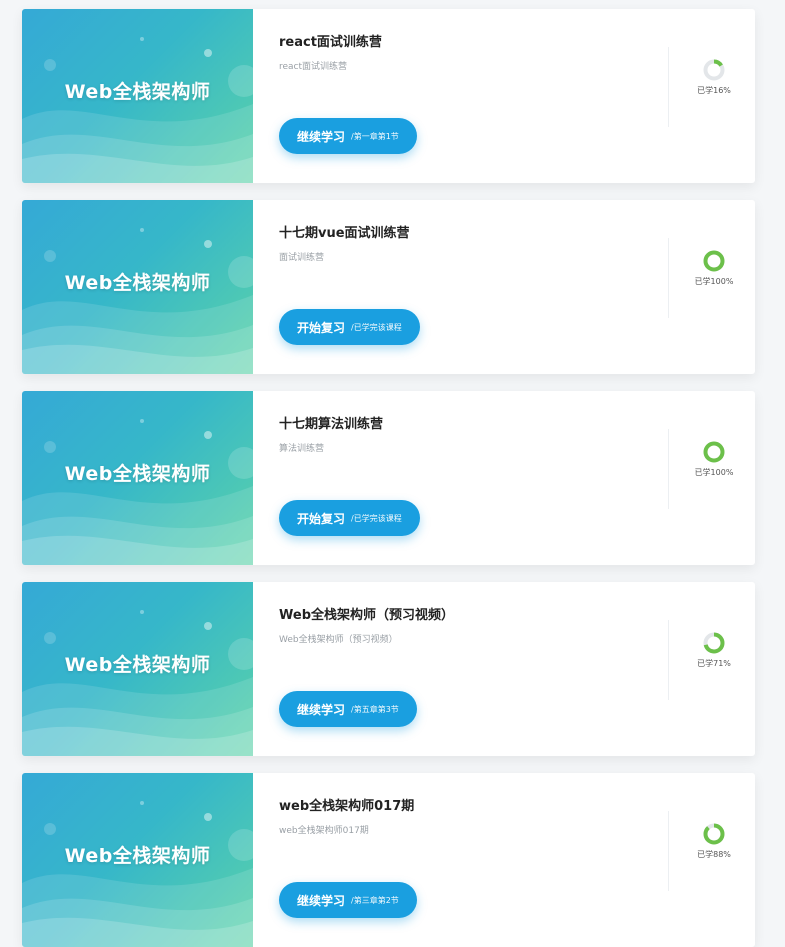 The height and width of the screenshot is (947, 785). Describe the element at coordinates (714, 663) in the screenshot. I see `progress-label: 已学71%` at that location.